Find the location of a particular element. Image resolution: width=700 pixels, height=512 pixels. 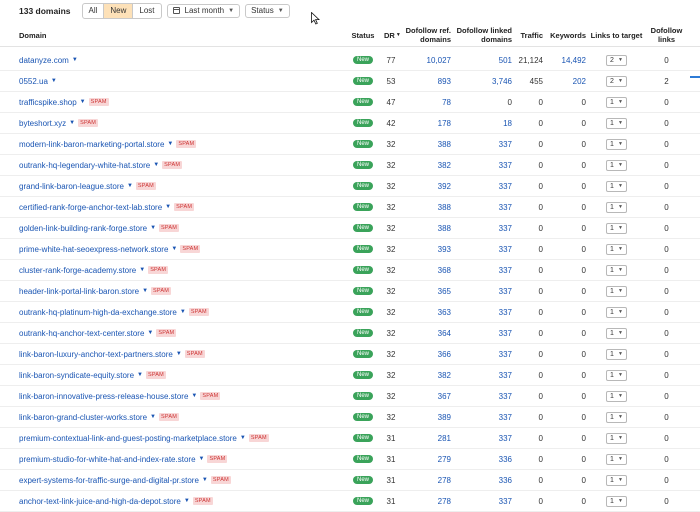

domain-link: outrank-hq-legendary-white-hat.store is located at coordinates (84, 165).